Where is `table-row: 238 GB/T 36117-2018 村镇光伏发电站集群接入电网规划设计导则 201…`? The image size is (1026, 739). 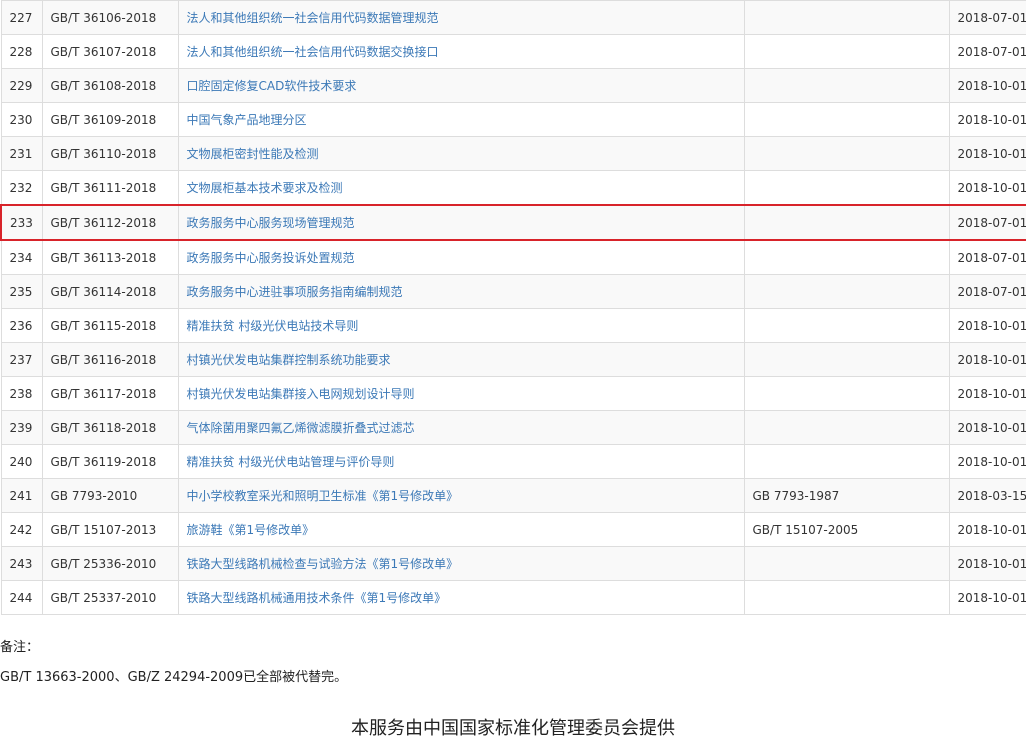 table-row: 238 GB/T 36117-2018 村镇光伏发电站集群接入电网规划设计导则 201… is located at coordinates (513, 393).